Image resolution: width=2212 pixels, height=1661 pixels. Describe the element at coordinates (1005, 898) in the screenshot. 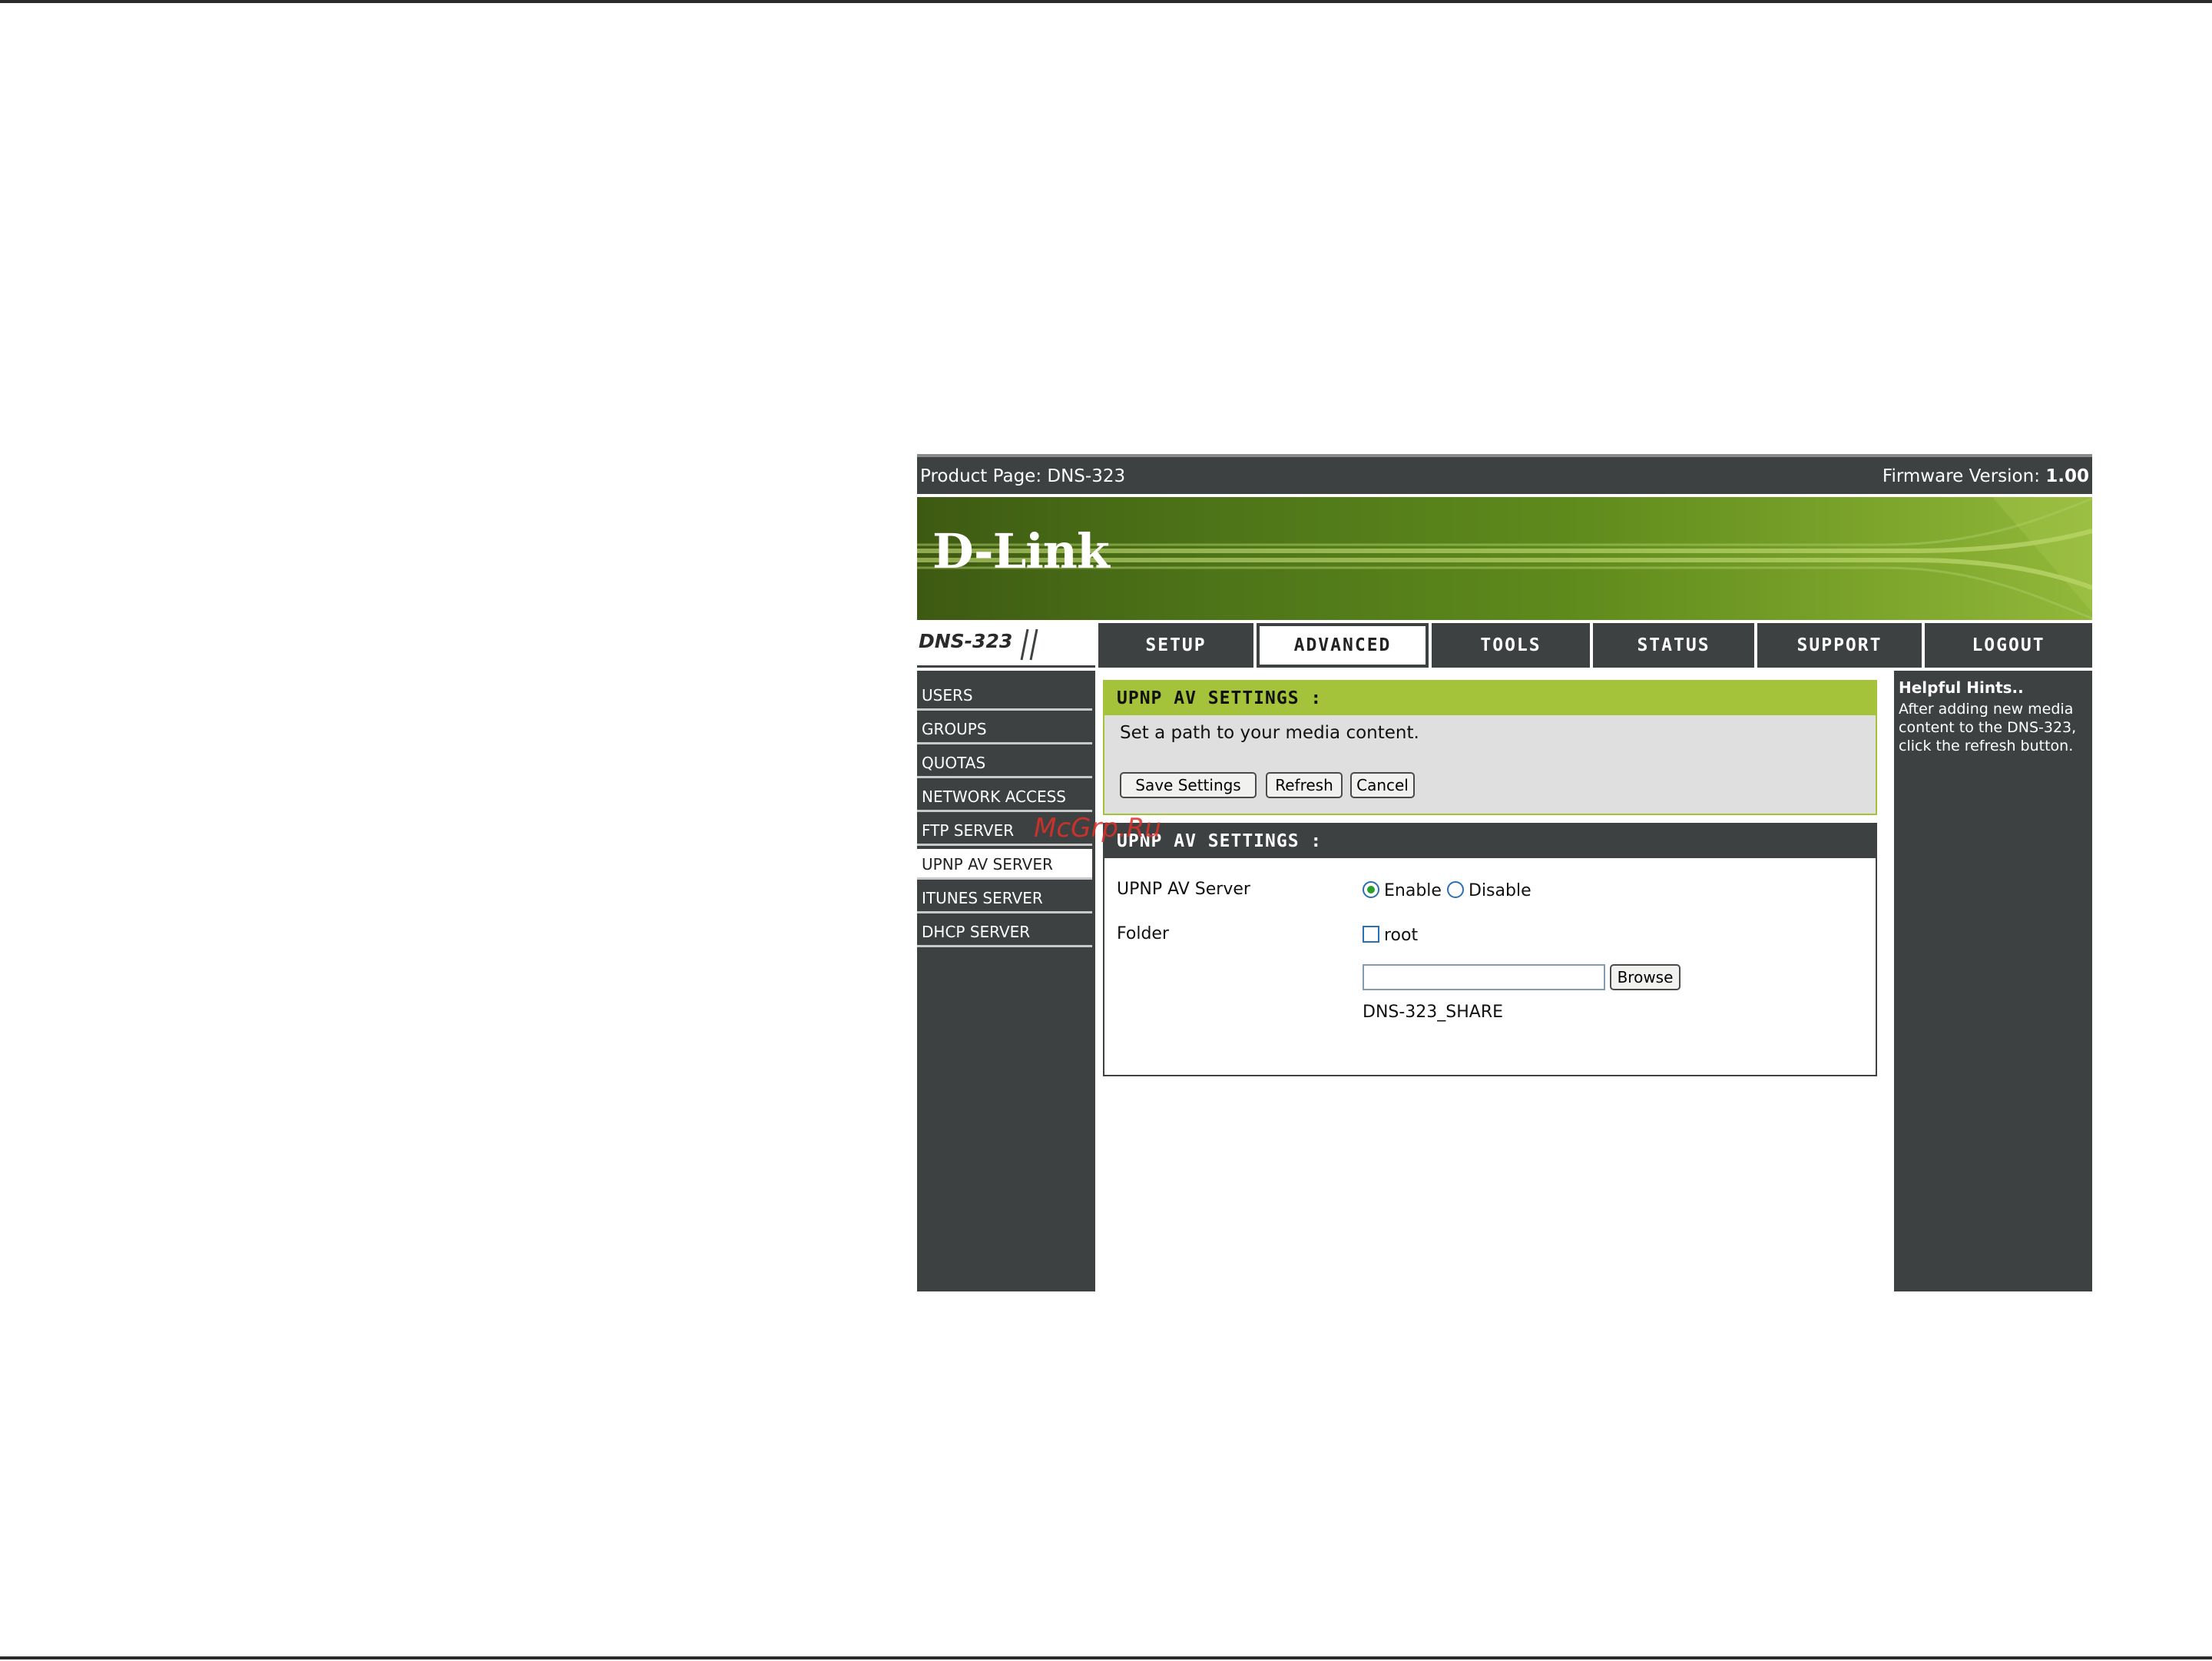

I see `sidebar-item-itunes-server: ITUNES SERVER` at that location.